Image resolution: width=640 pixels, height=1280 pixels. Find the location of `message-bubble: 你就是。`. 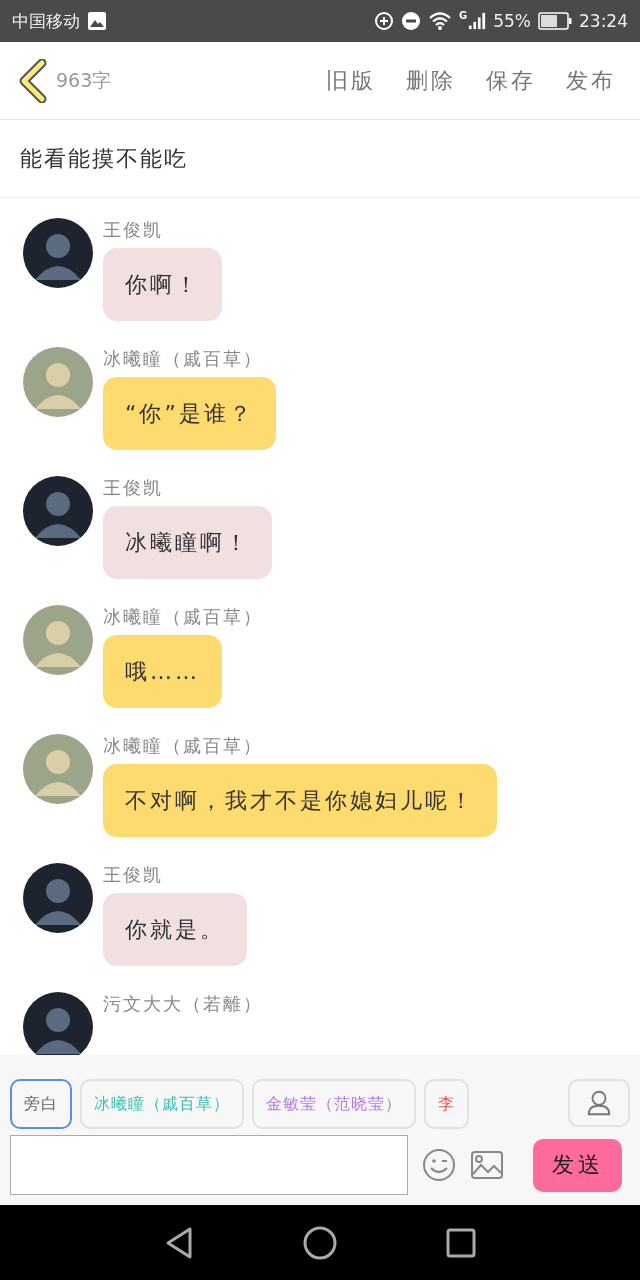

message-bubble: 你就是。 is located at coordinates (175, 929).